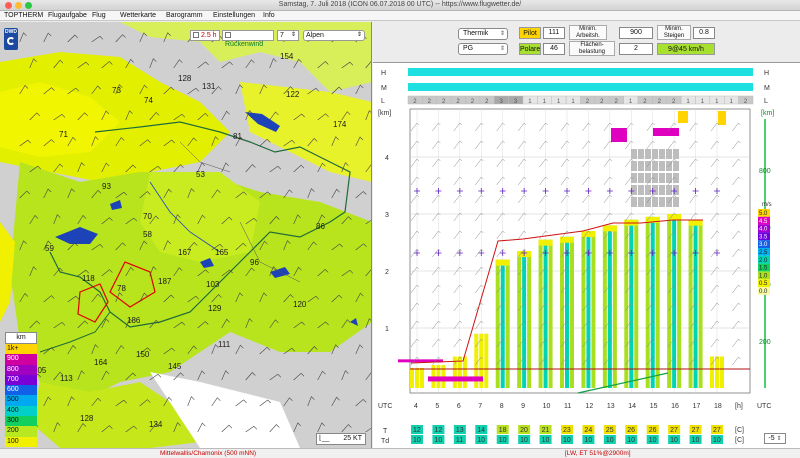 Image resolution: width=800 pixels, height=458 pixels. Describe the element at coordinates (185, 252) in the screenshot. I see `region-height-label: 167` at that location.